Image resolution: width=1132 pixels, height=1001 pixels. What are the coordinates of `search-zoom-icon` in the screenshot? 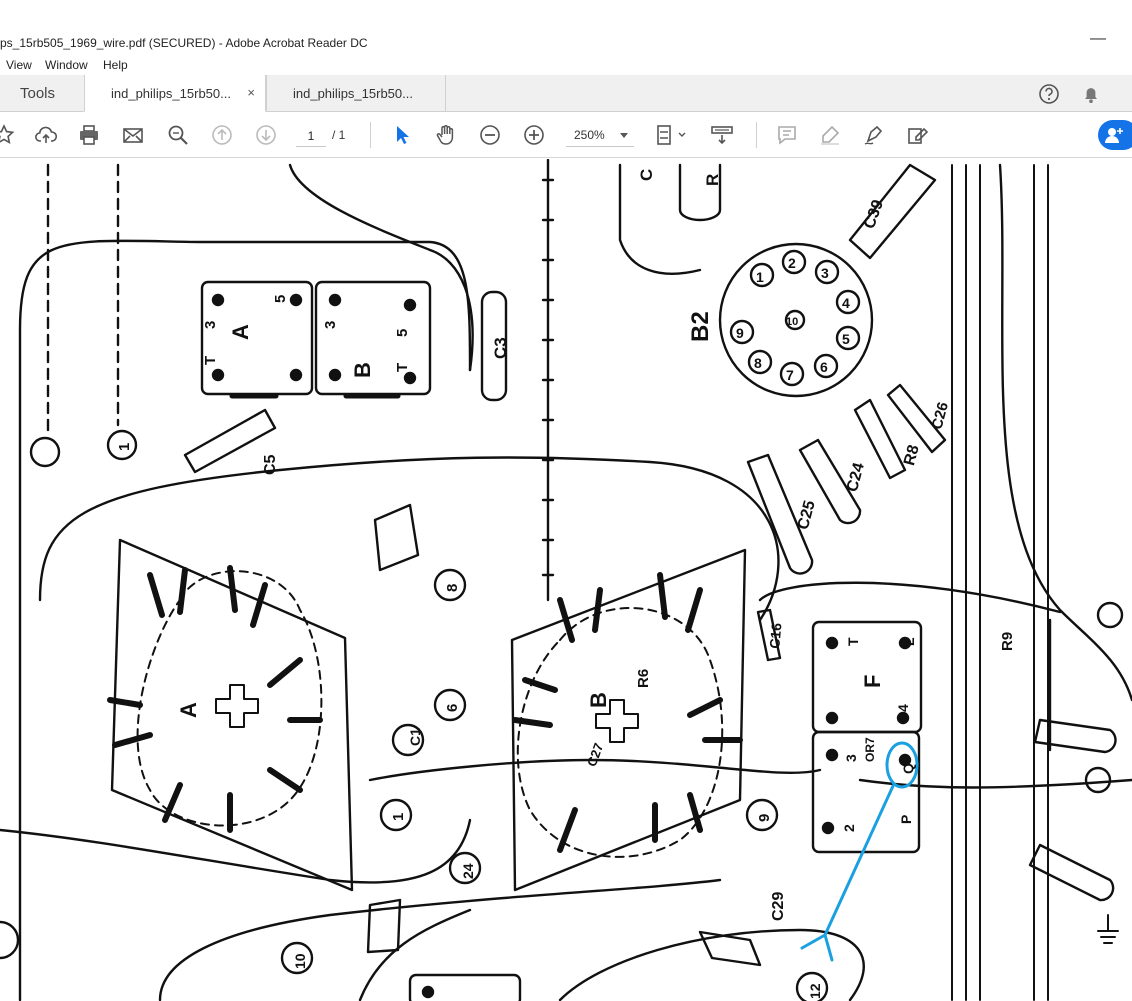 It's located at (178, 135).